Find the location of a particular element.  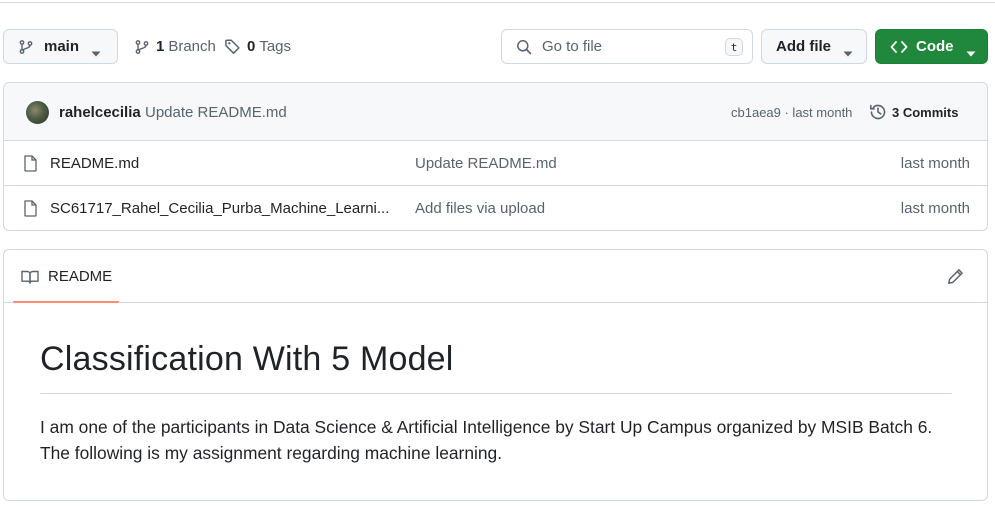

book-icon is located at coordinates (30, 277).